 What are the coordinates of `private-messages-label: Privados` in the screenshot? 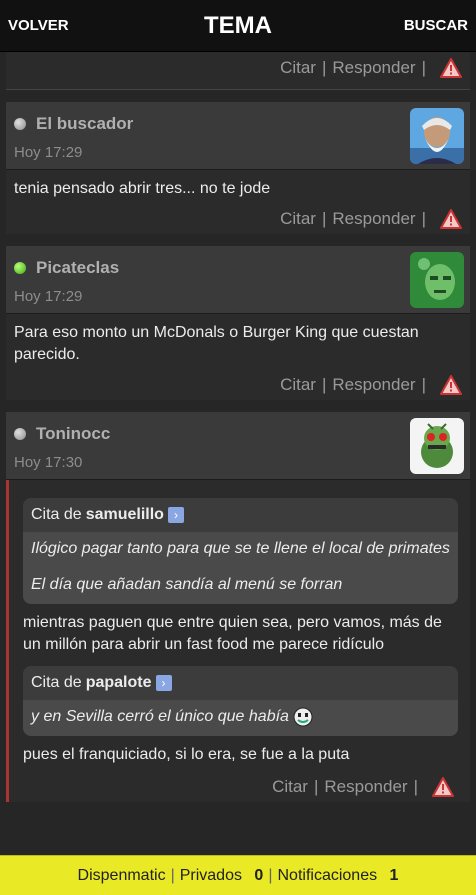 It's located at (210, 875).